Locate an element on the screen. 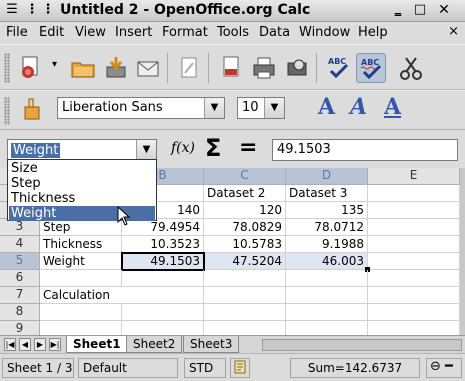 This screenshot has height=381, width=465. column-header-d: D is located at coordinates (327, 176).